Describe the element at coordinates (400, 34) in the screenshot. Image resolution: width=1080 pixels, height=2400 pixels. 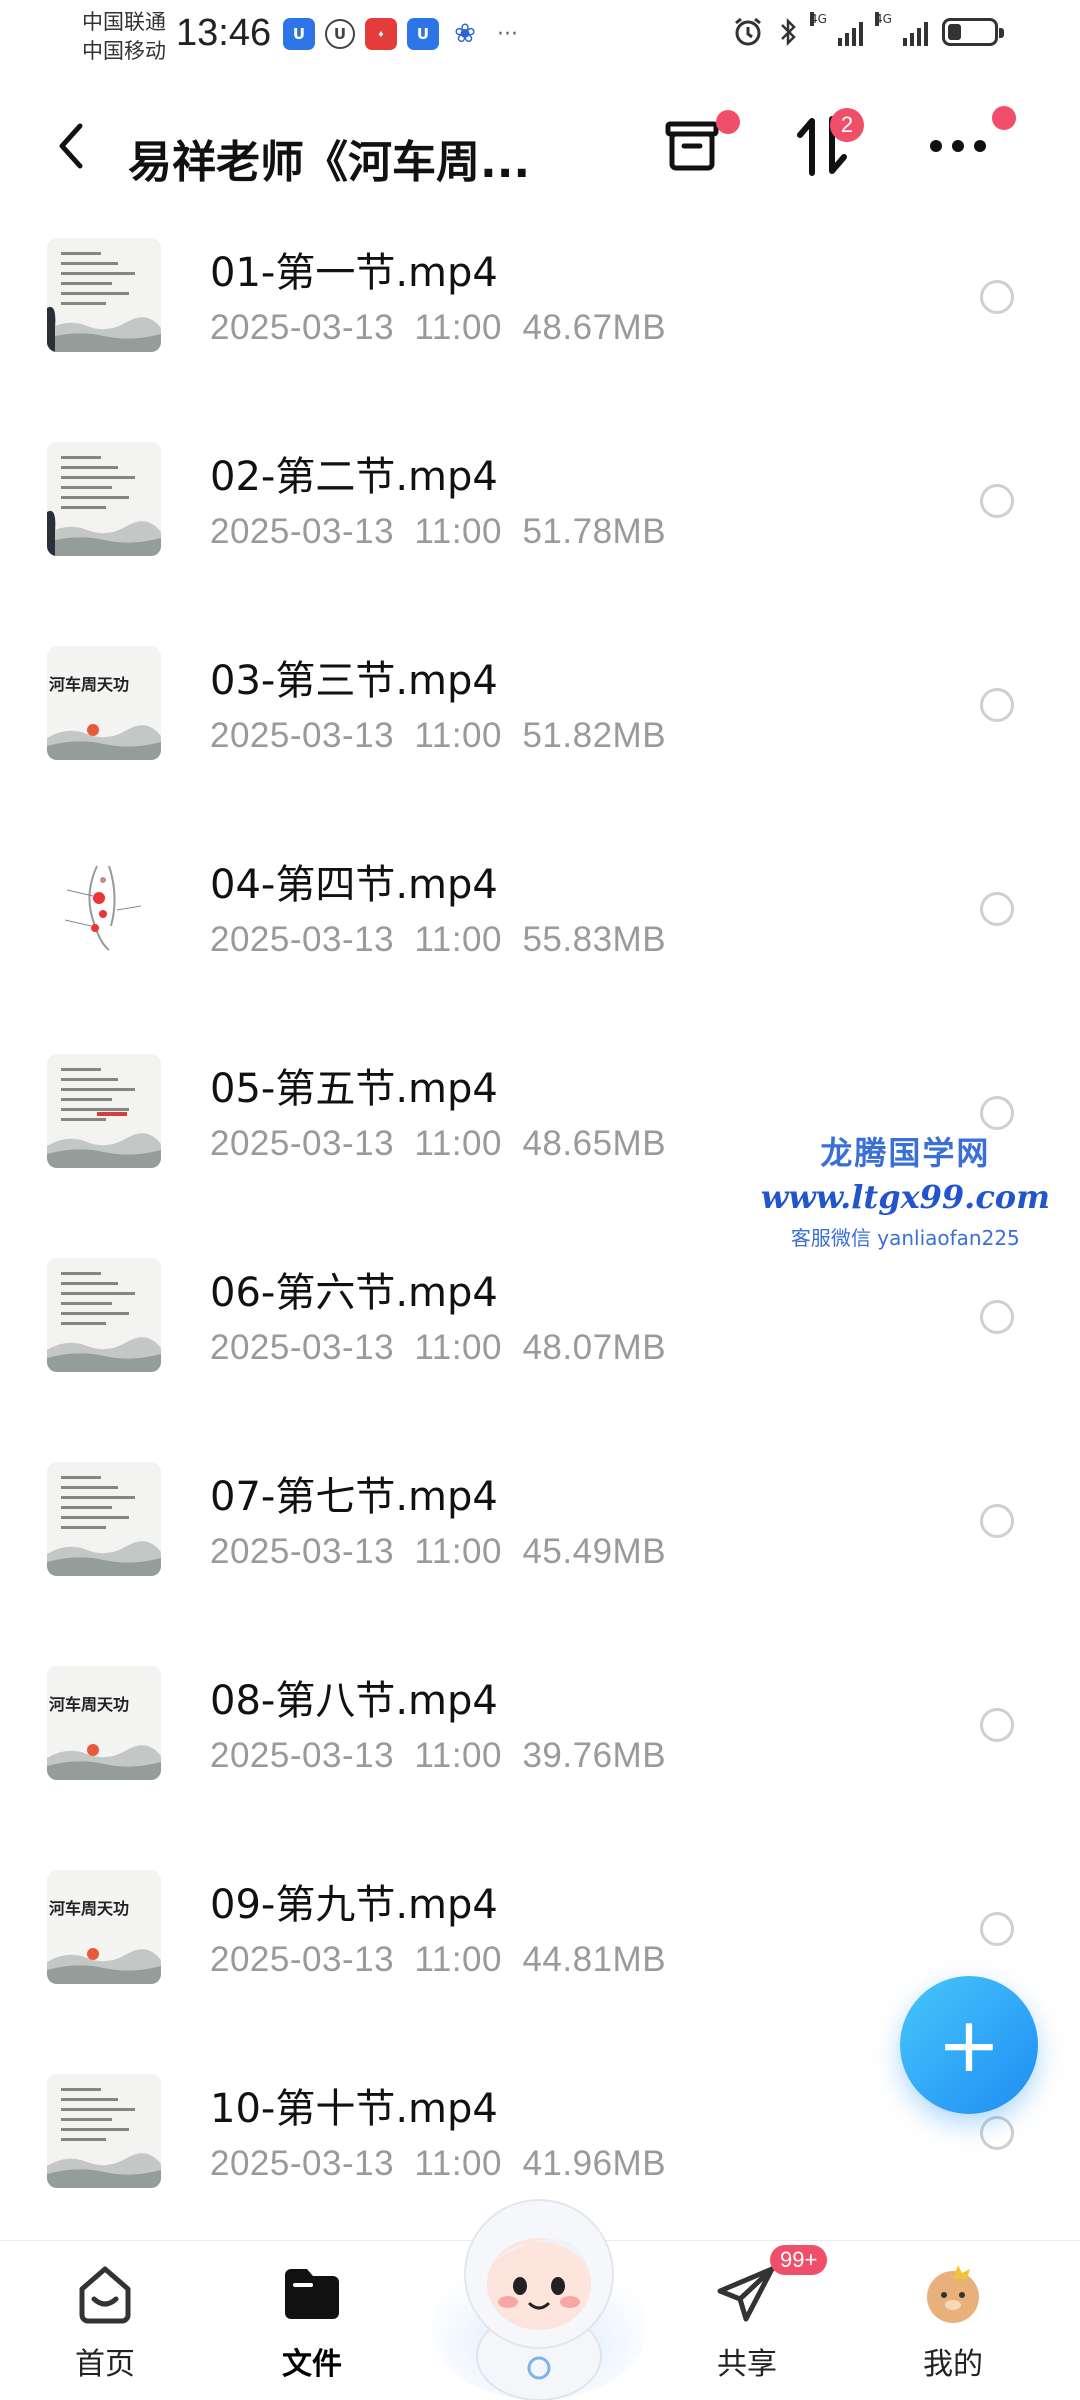
I see `notification-icons: U U ♦ U ❀ ···` at that location.